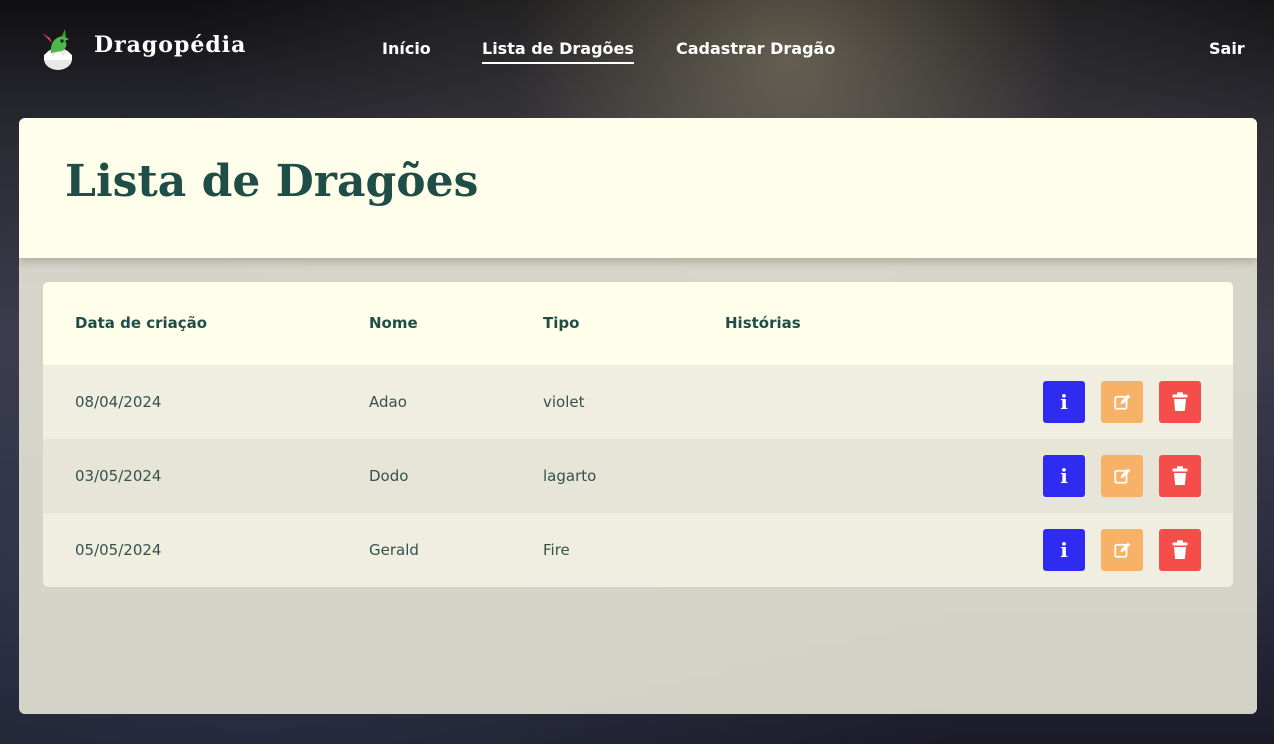  Describe the element at coordinates (763, 323) in the screenshot. I see `column-header-stories: Histórias` at that location.